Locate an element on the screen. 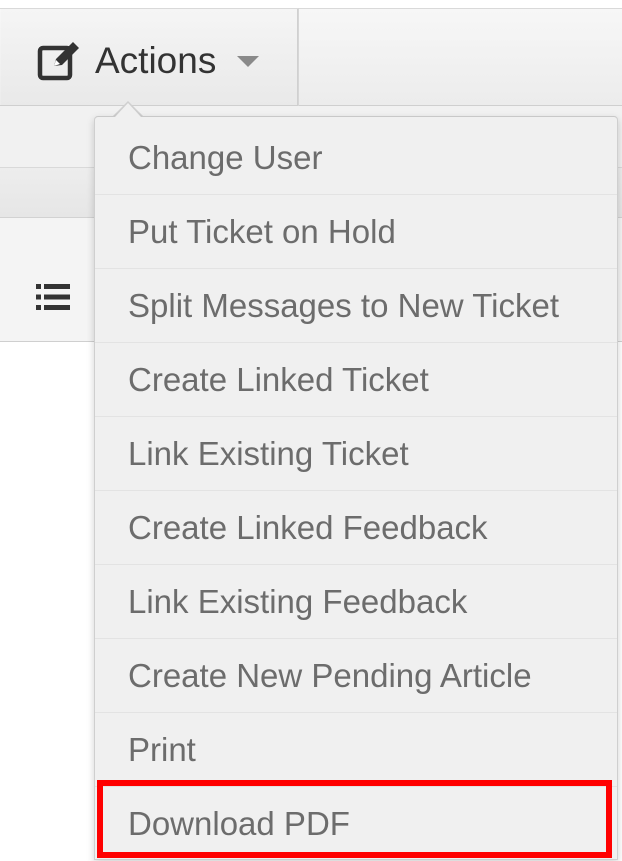 The height and width of the screenshot is (861, 622). caret-down-icon is located at coordinates (248, 61).